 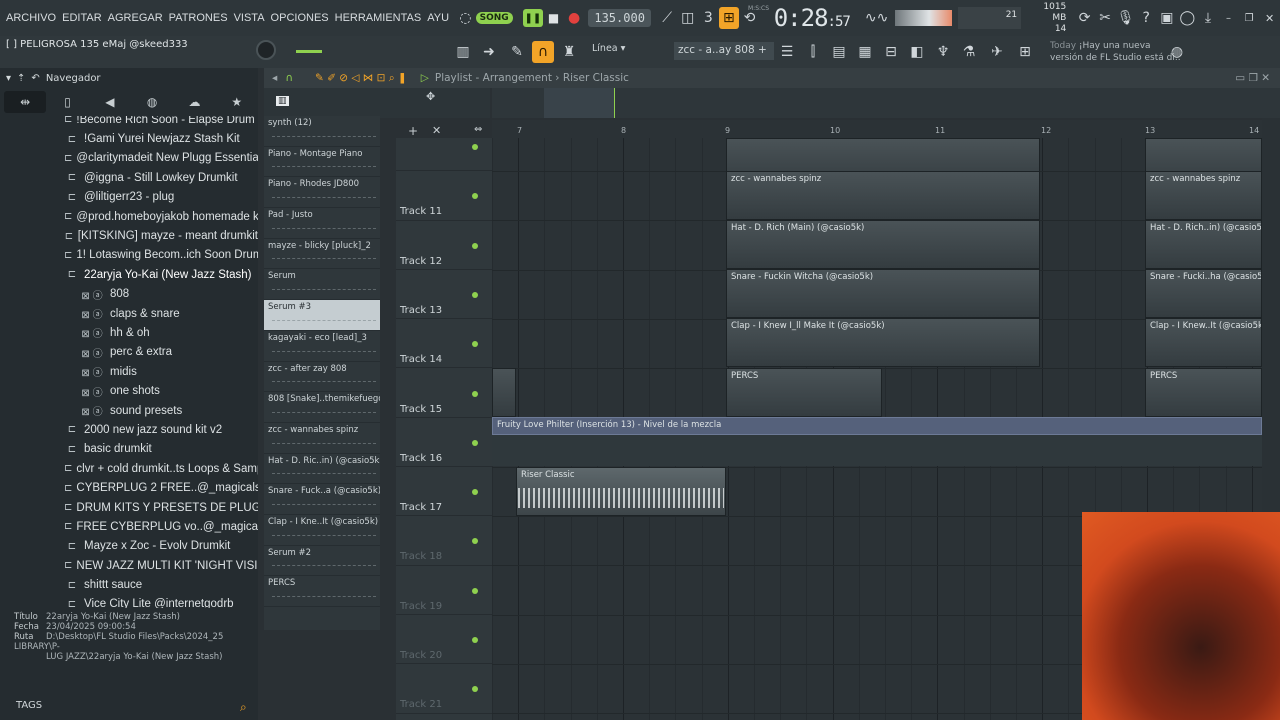 I want to click on clip-track14-a: Clap - I Knew I_ll Make It (@casio5k), so click(x=883, y=342).